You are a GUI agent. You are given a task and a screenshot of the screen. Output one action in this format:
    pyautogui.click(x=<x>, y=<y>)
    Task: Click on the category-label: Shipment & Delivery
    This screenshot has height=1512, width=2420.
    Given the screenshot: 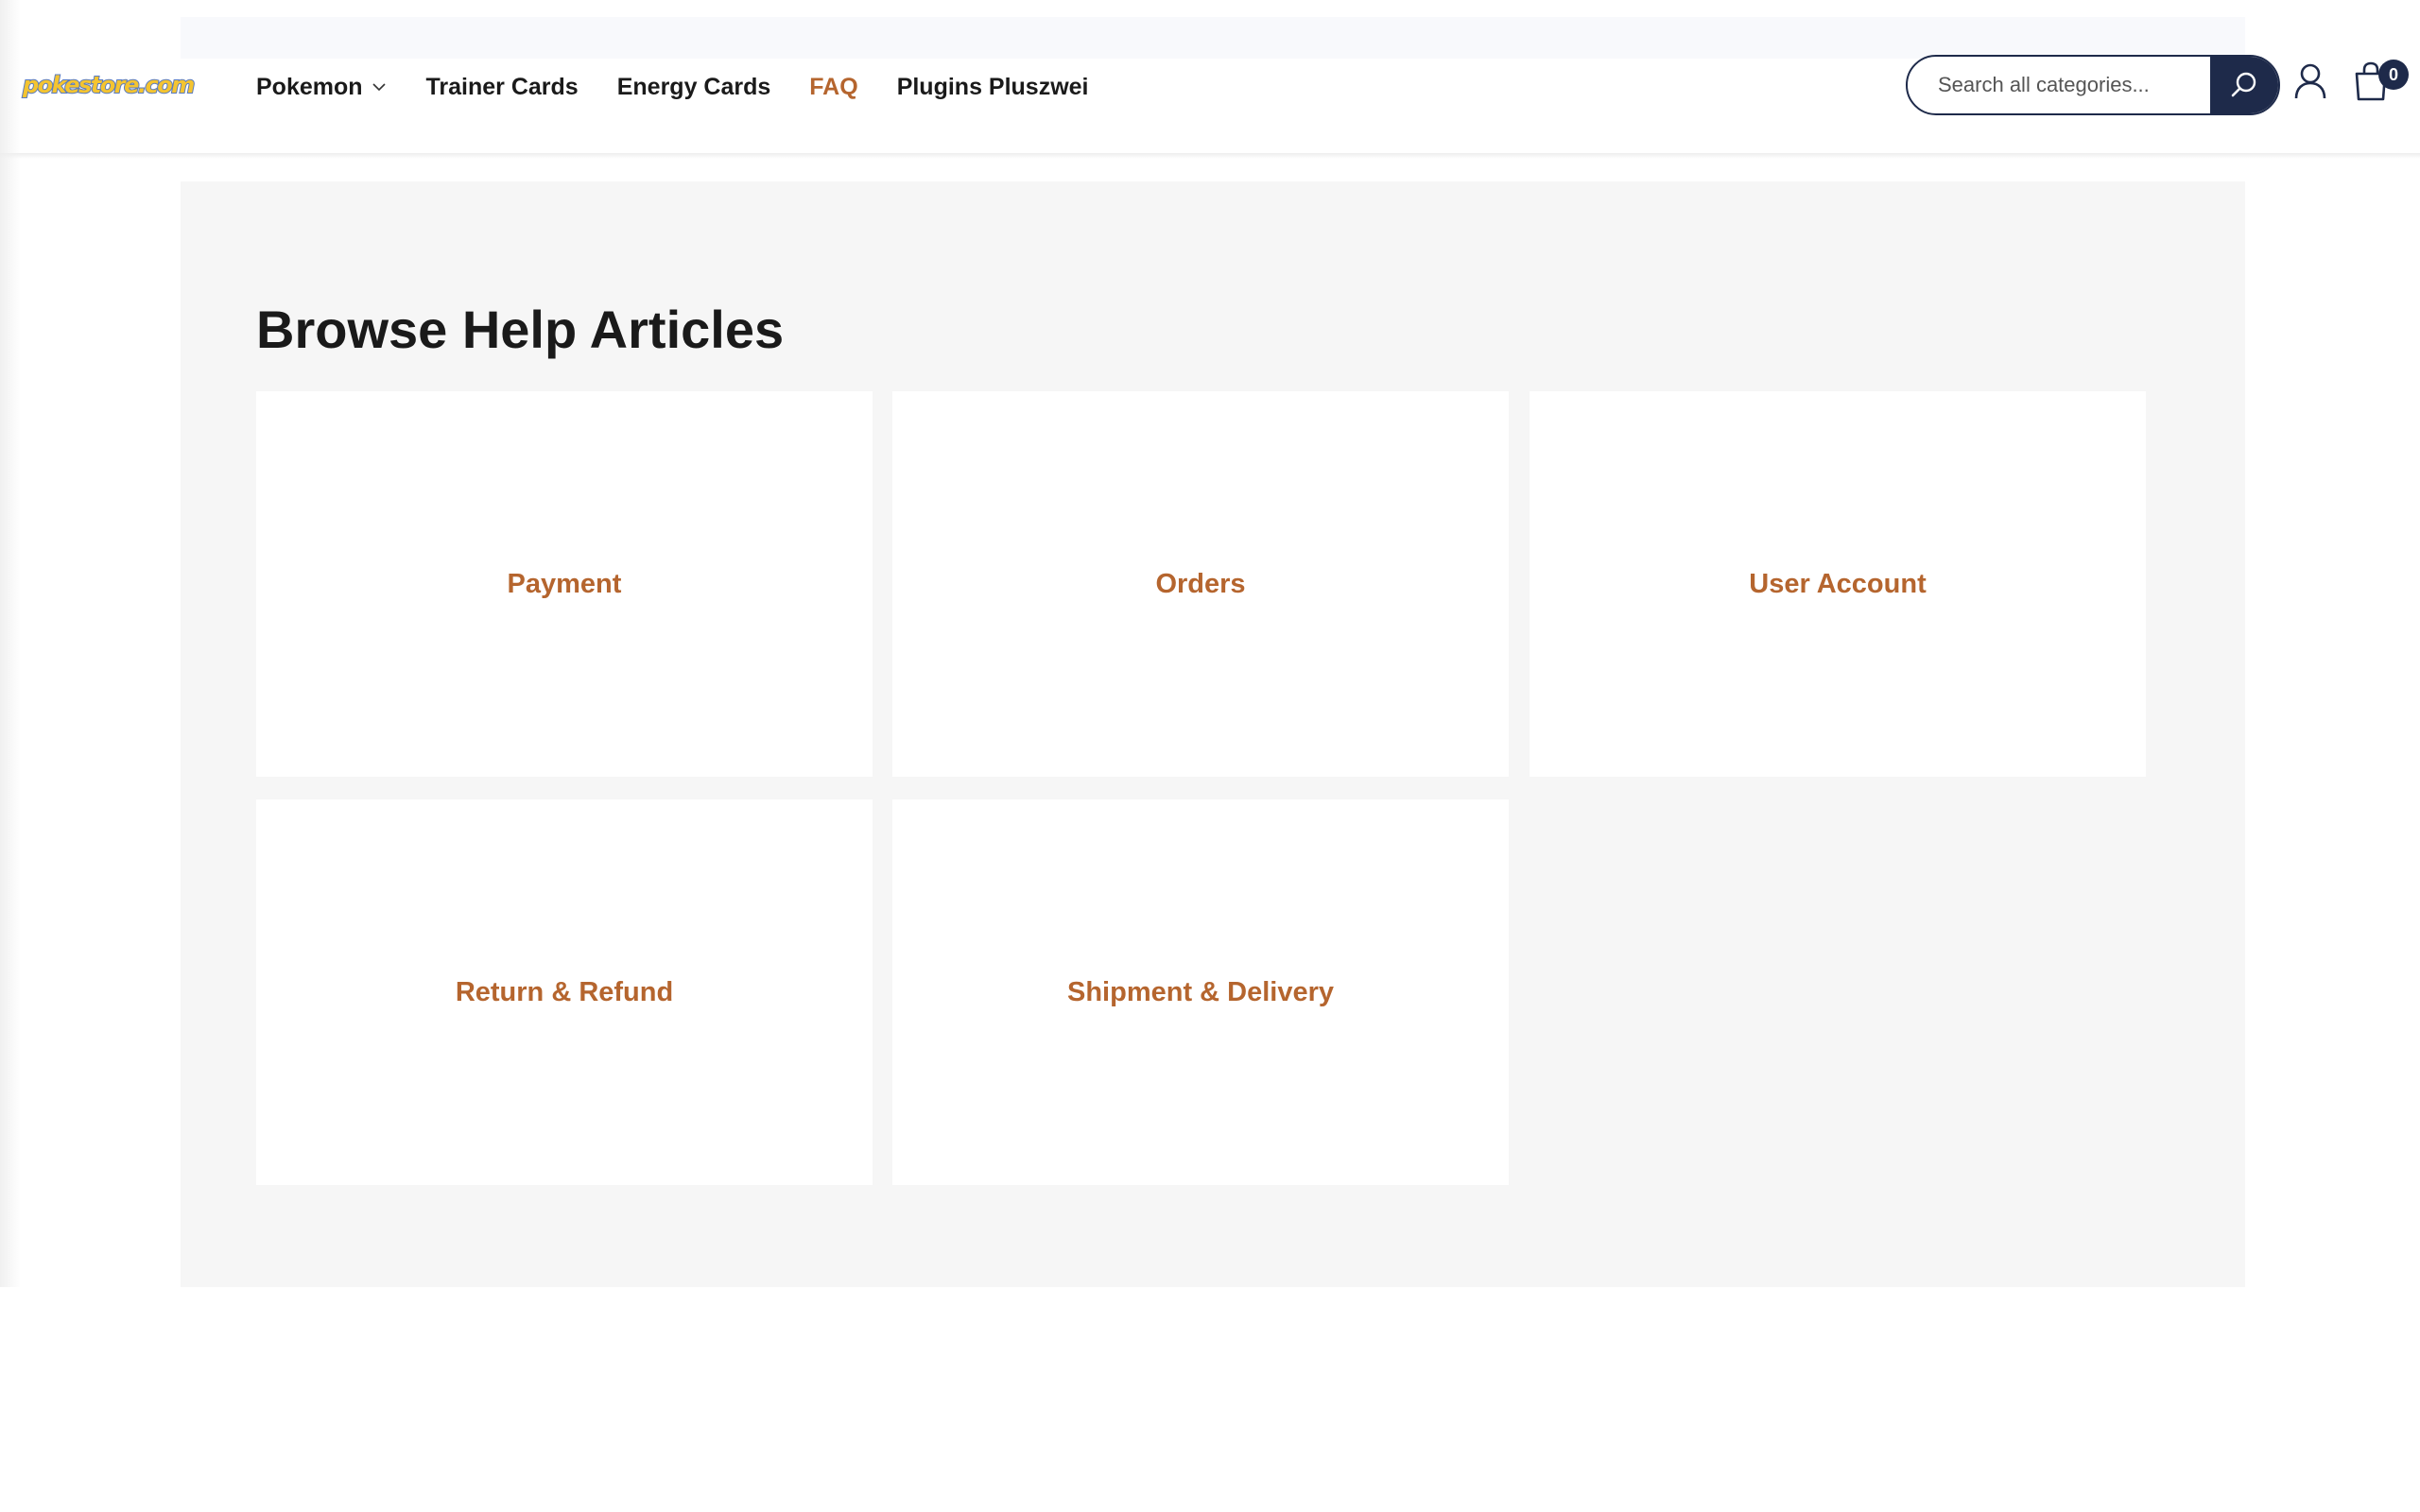 What is the action you would take?
    pyautogui.click(x=1200, y=991)
    